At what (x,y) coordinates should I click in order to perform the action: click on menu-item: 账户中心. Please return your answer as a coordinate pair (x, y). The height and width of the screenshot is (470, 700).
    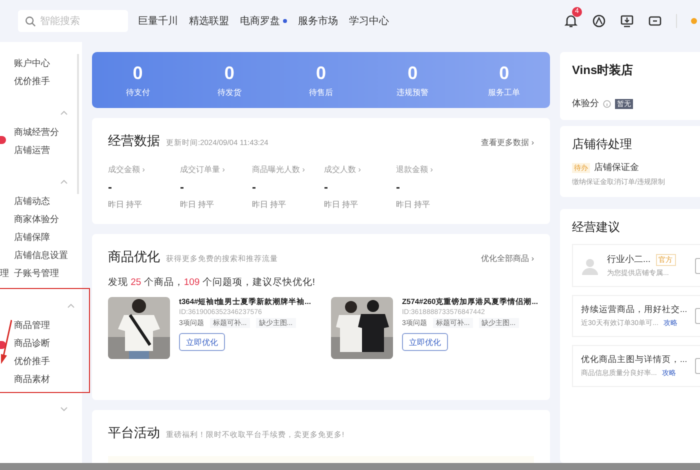
    Looking at the image, I should click on (32, 63).